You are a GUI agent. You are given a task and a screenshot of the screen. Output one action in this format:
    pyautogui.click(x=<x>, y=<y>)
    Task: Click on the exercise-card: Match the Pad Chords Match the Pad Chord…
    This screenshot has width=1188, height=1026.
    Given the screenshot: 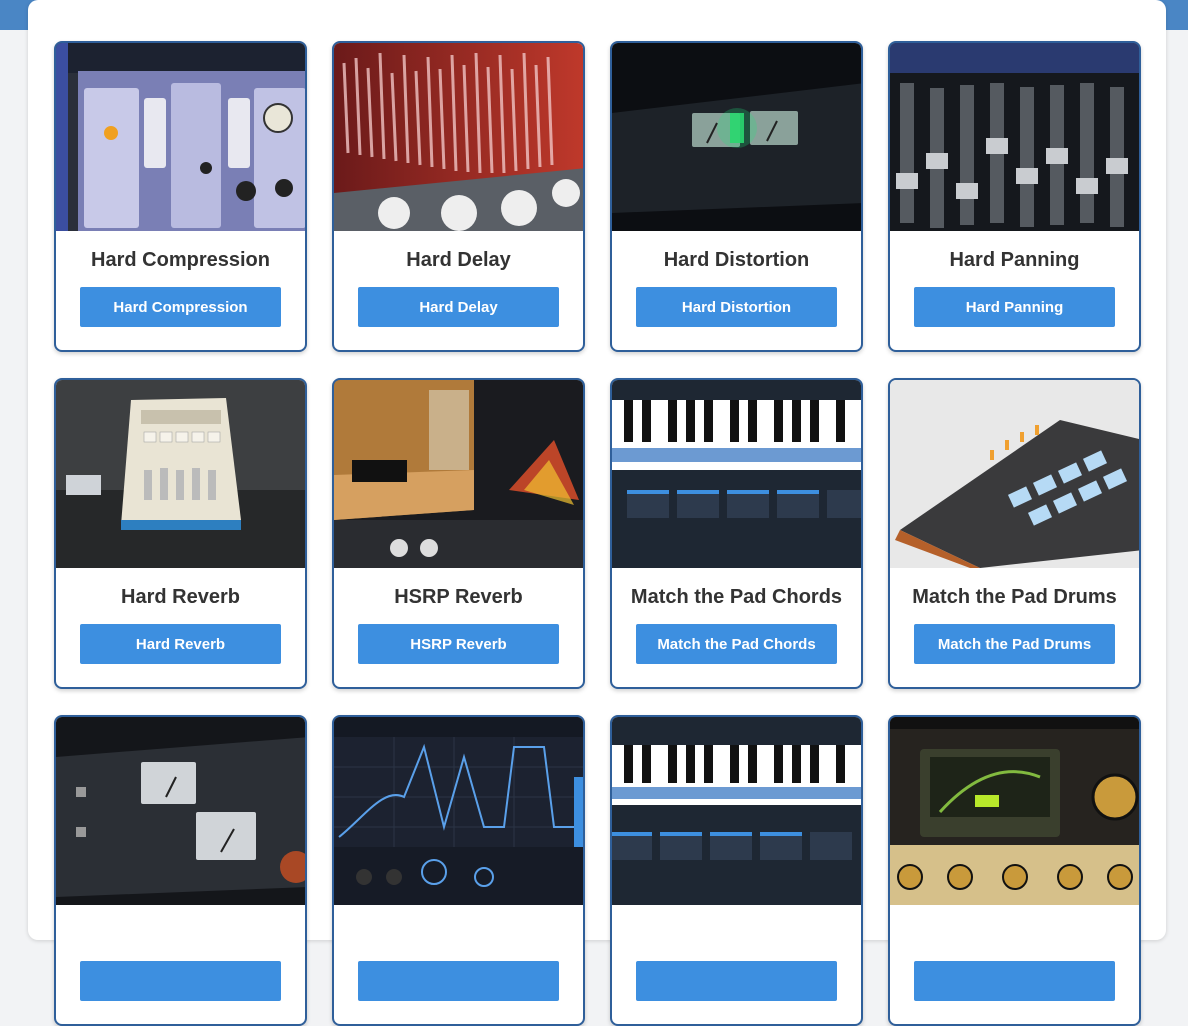 What is the action you would take?
    pyautogui.click(x=736, y=533)
    